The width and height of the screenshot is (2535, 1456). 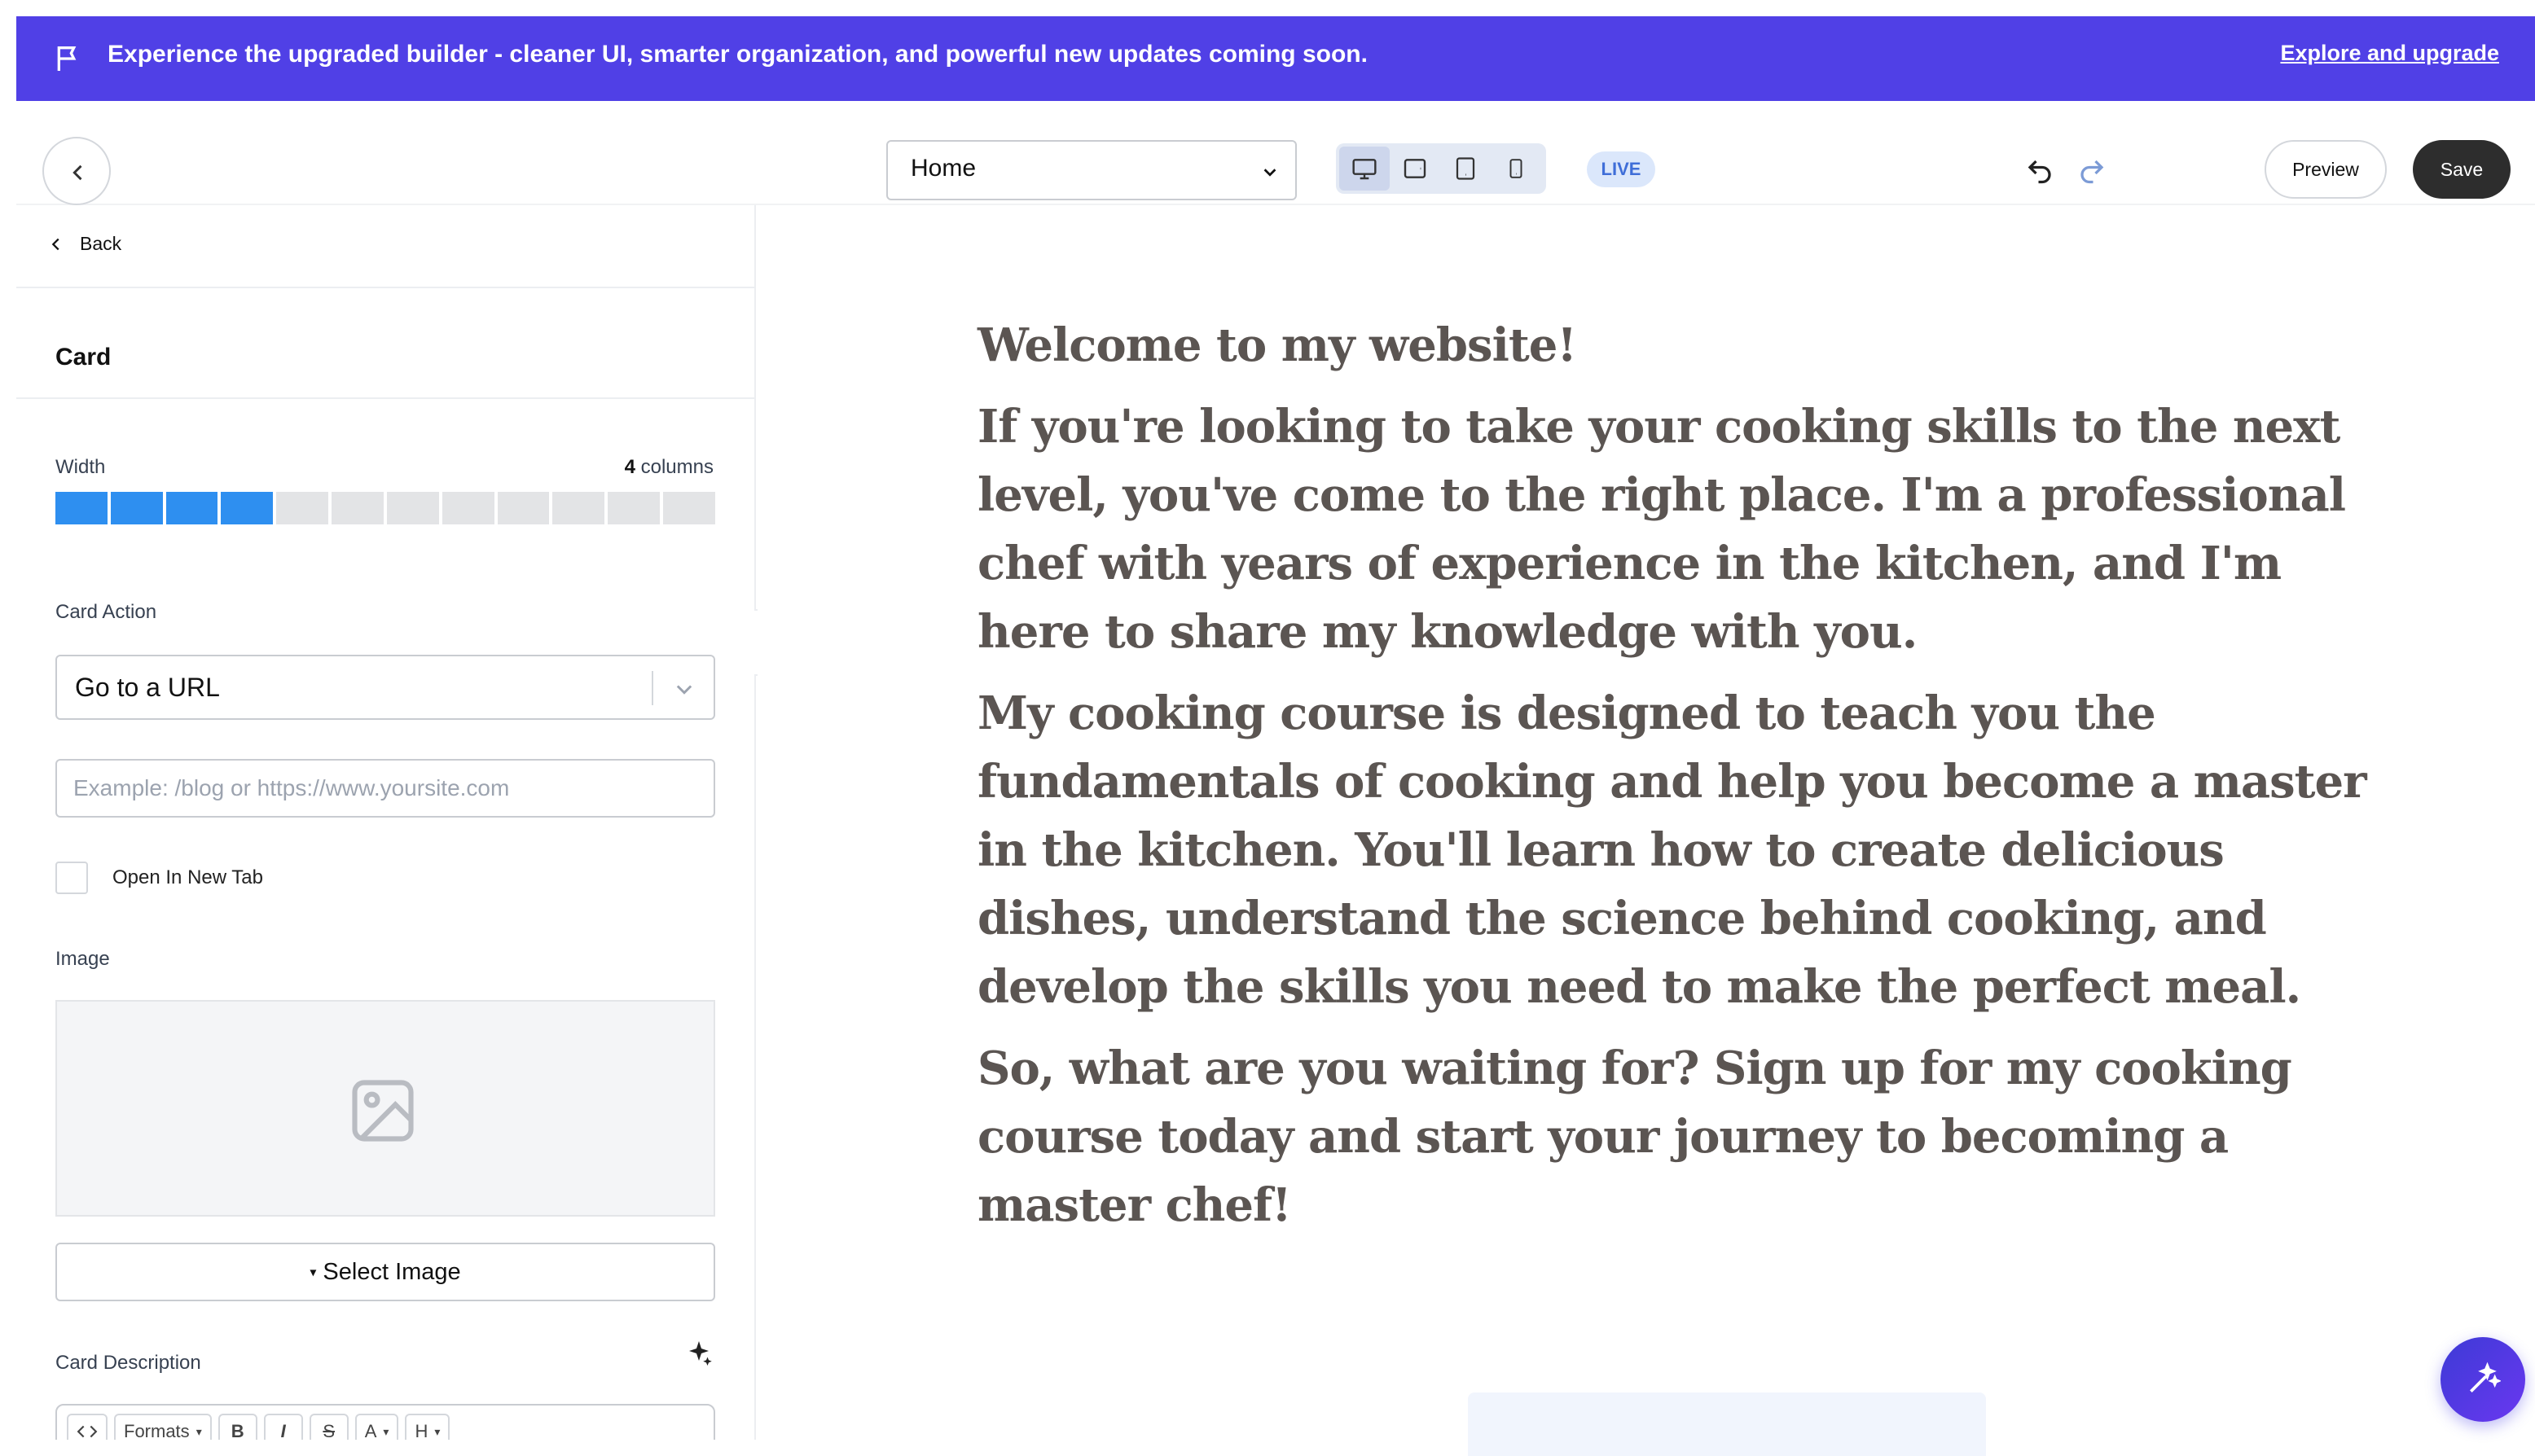 I want to click on width-columns-unit: columns, so click(x=677, y=467).